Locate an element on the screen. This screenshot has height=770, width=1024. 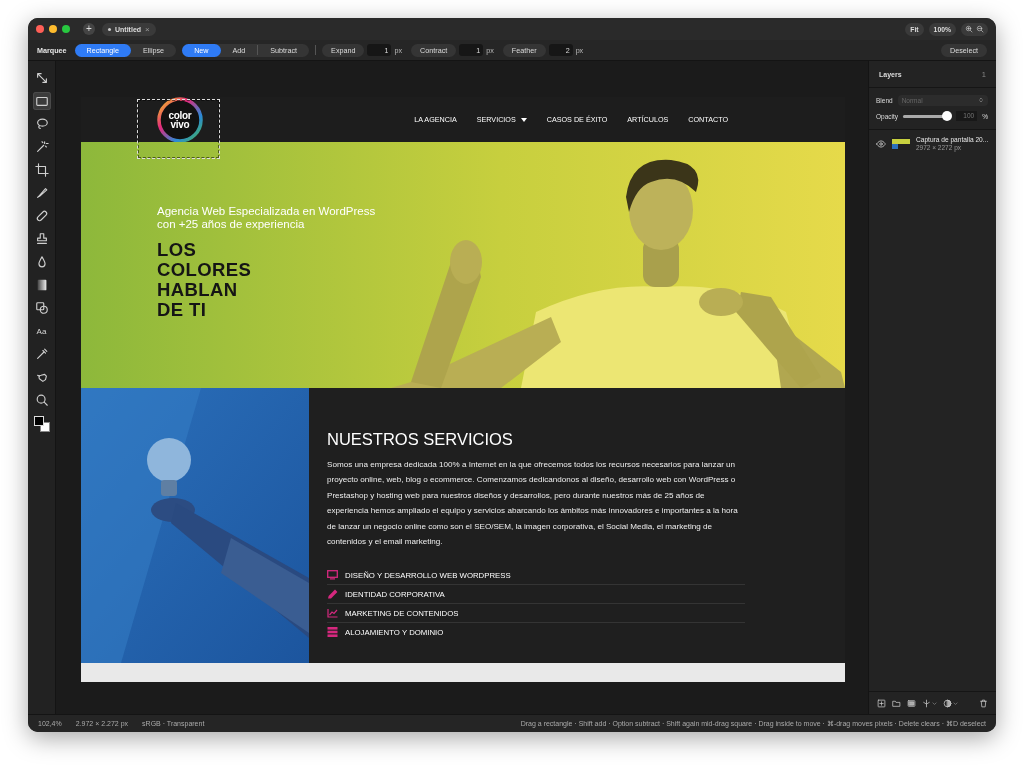
zoom-out-icon is located at coordinates (980, 29).